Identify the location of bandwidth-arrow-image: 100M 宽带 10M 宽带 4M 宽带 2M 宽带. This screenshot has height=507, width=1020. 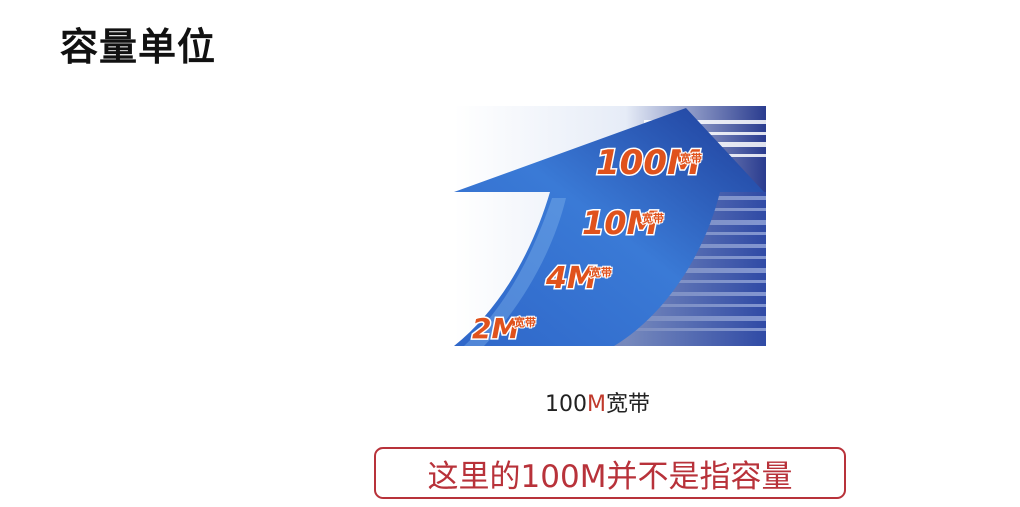
(610, 226).